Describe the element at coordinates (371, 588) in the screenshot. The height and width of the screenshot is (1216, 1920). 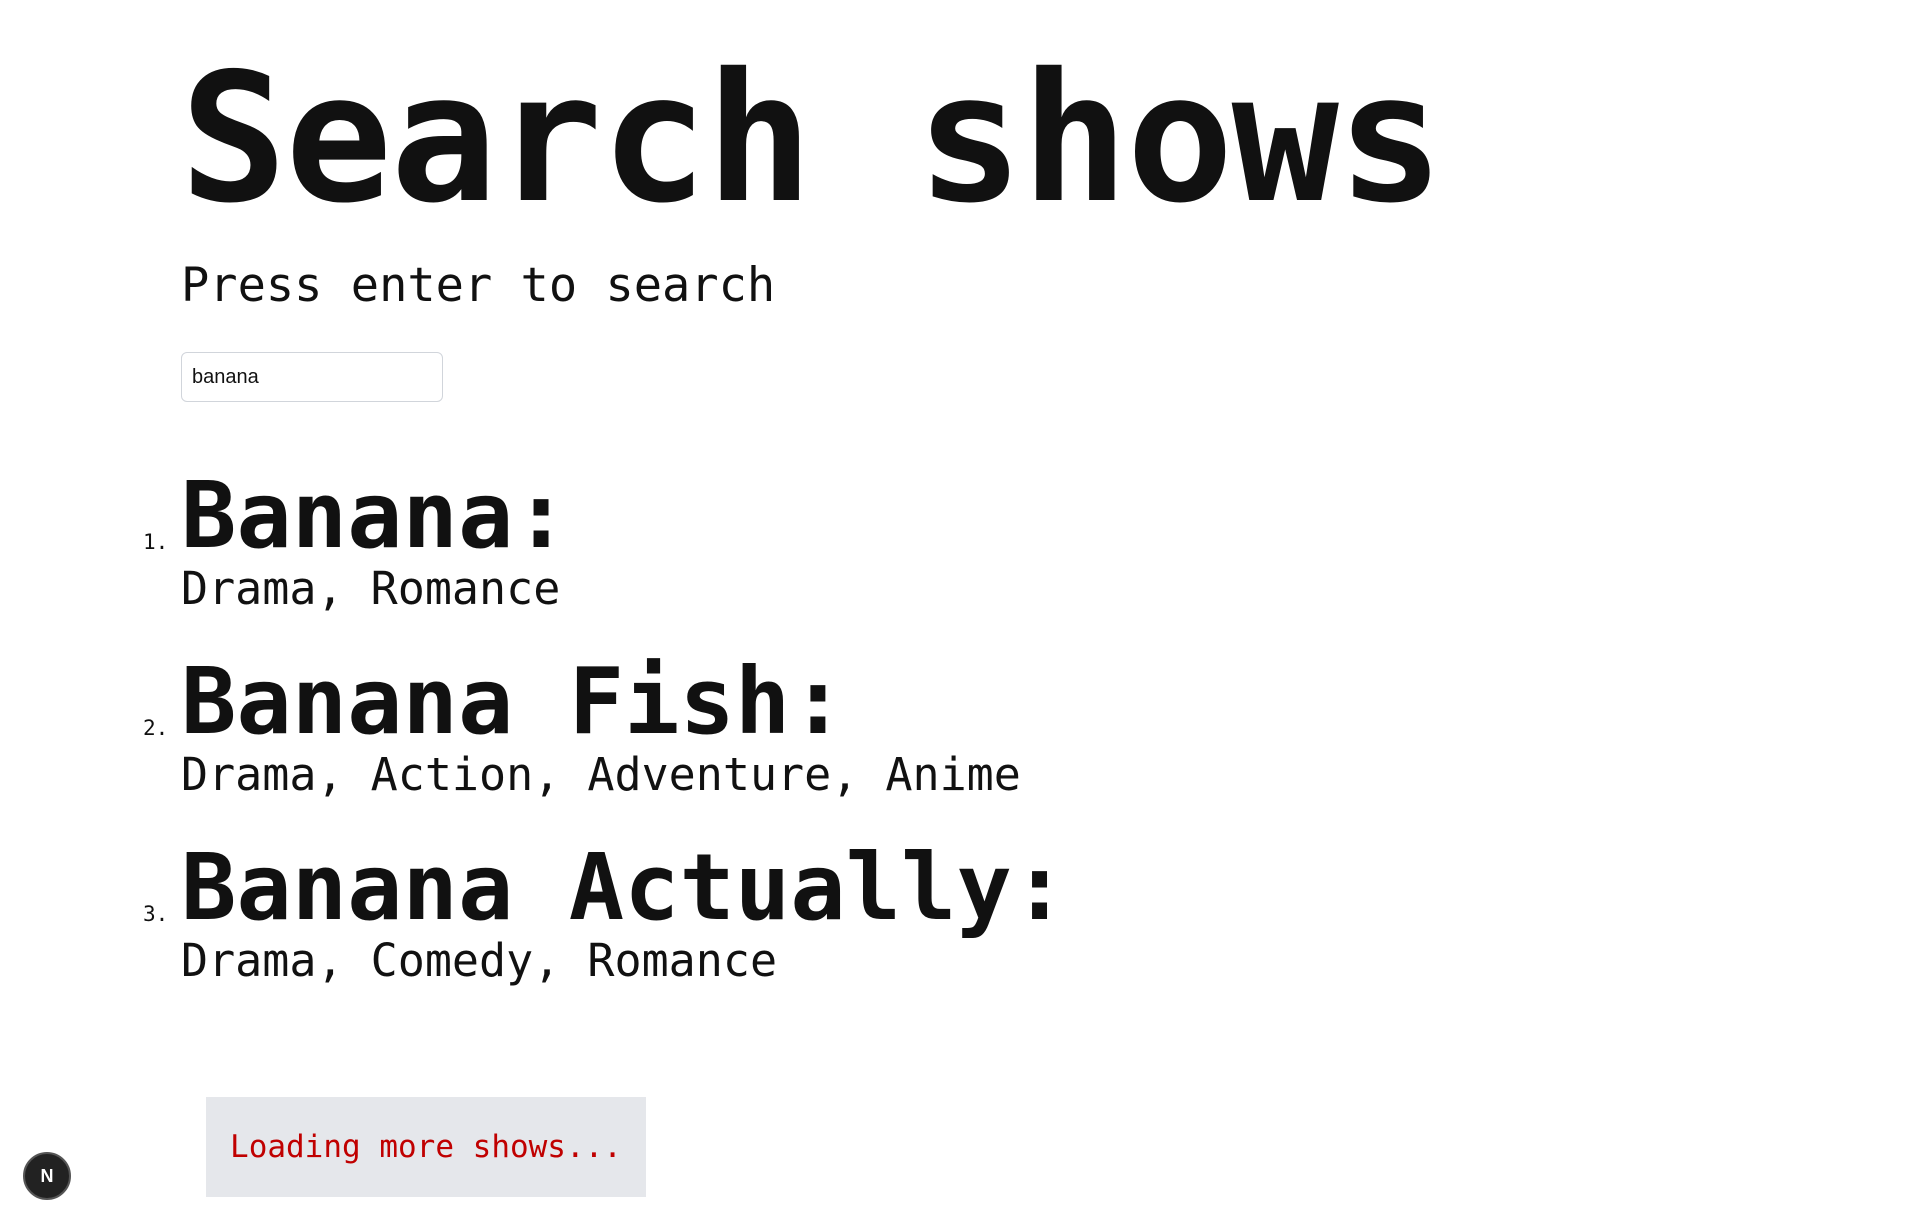
I see `show-genres: Drama, Romance` at that location.